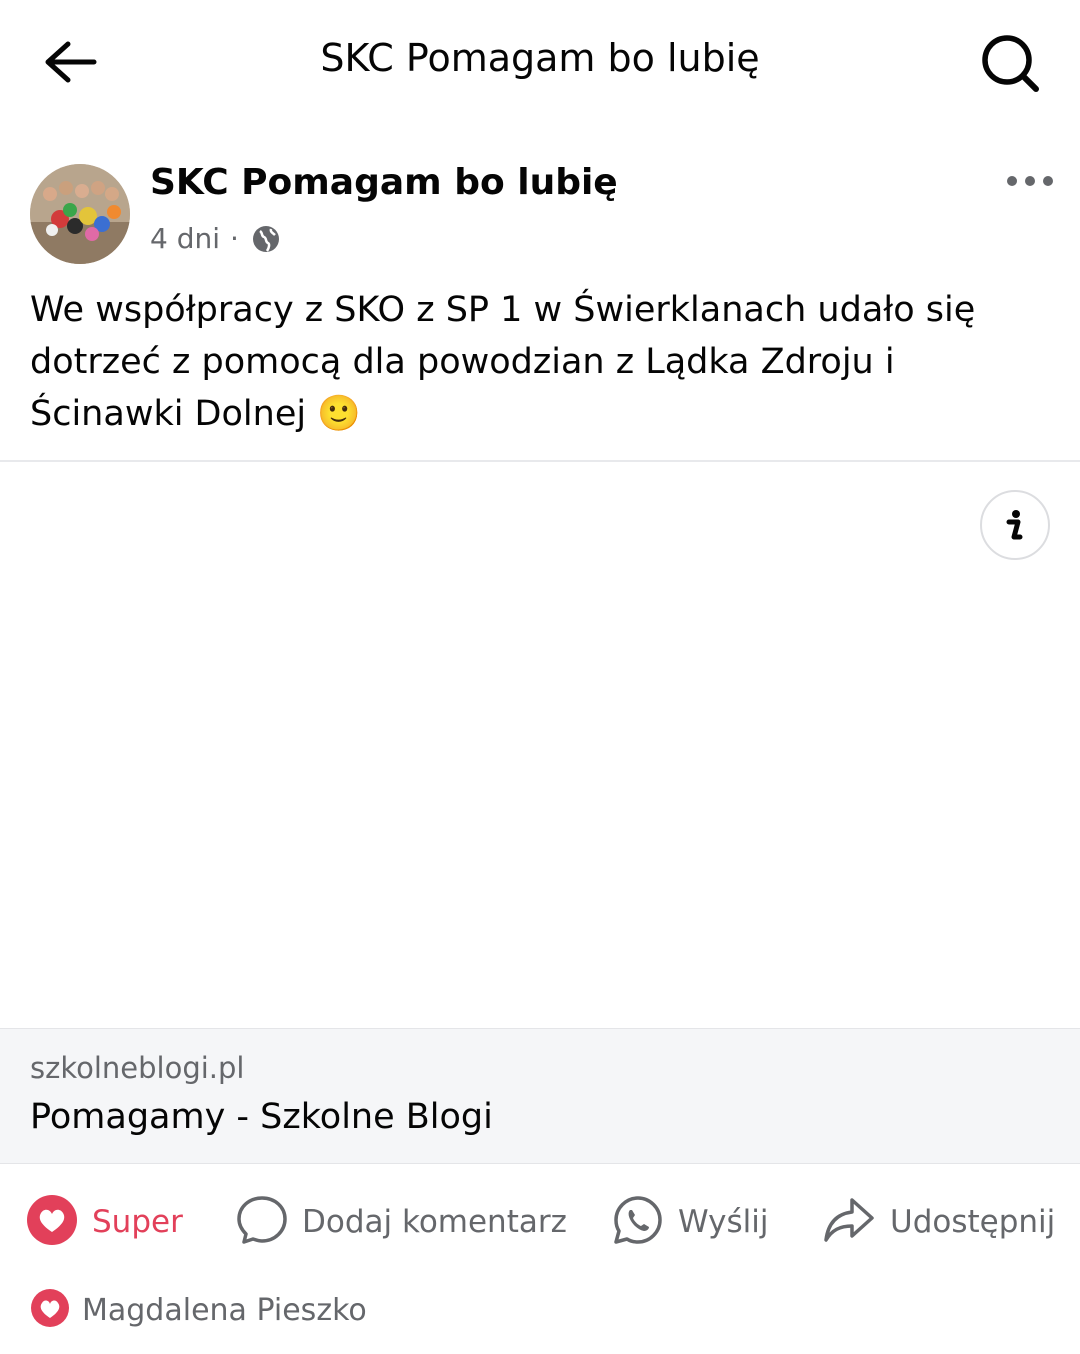 The height and width of the screenshot is (1354, 1080). I want to click on comment-button: Dodaj komentarz, so click(401, 1222).